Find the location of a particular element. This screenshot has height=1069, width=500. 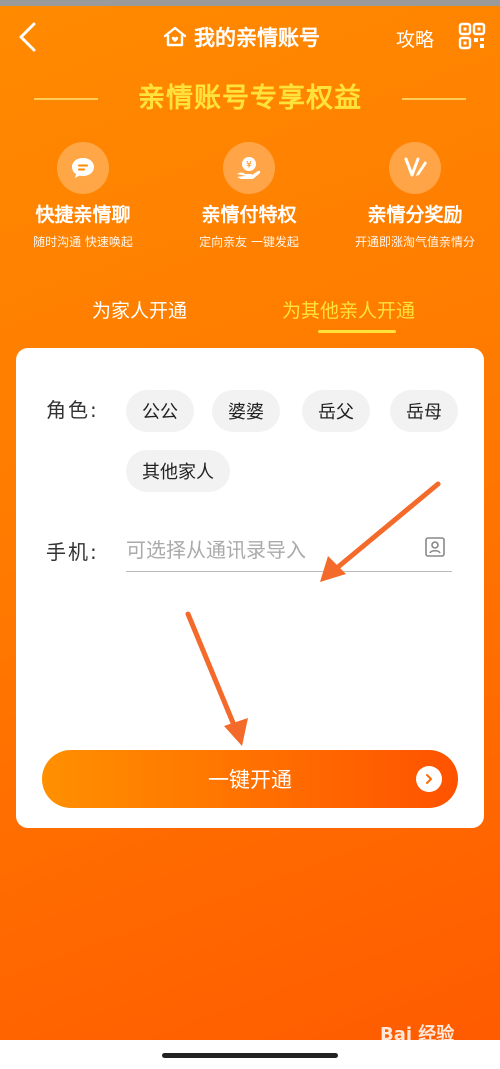

page-title: 我的亲情账号 is located at coordinates (241, 37).